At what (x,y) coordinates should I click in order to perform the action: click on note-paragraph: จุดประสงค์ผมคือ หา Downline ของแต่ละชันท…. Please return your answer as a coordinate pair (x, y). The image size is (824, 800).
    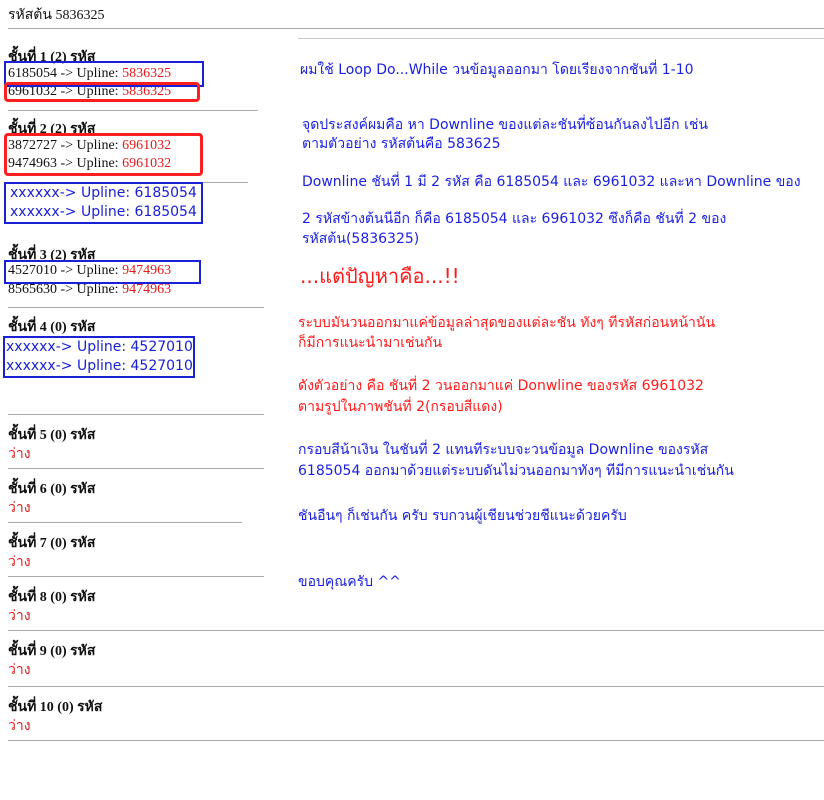
    Looking at the image, I should click on (505, 125).